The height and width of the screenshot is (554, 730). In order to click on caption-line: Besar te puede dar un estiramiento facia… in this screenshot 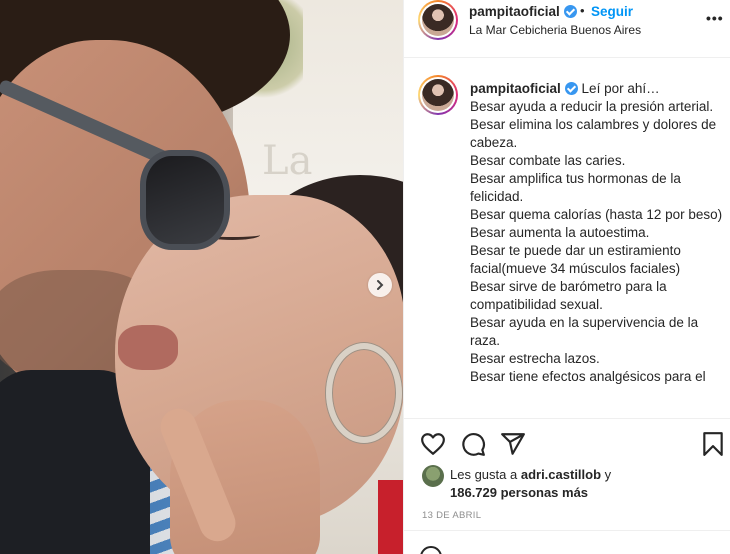, I will do `click(575, 259)`.